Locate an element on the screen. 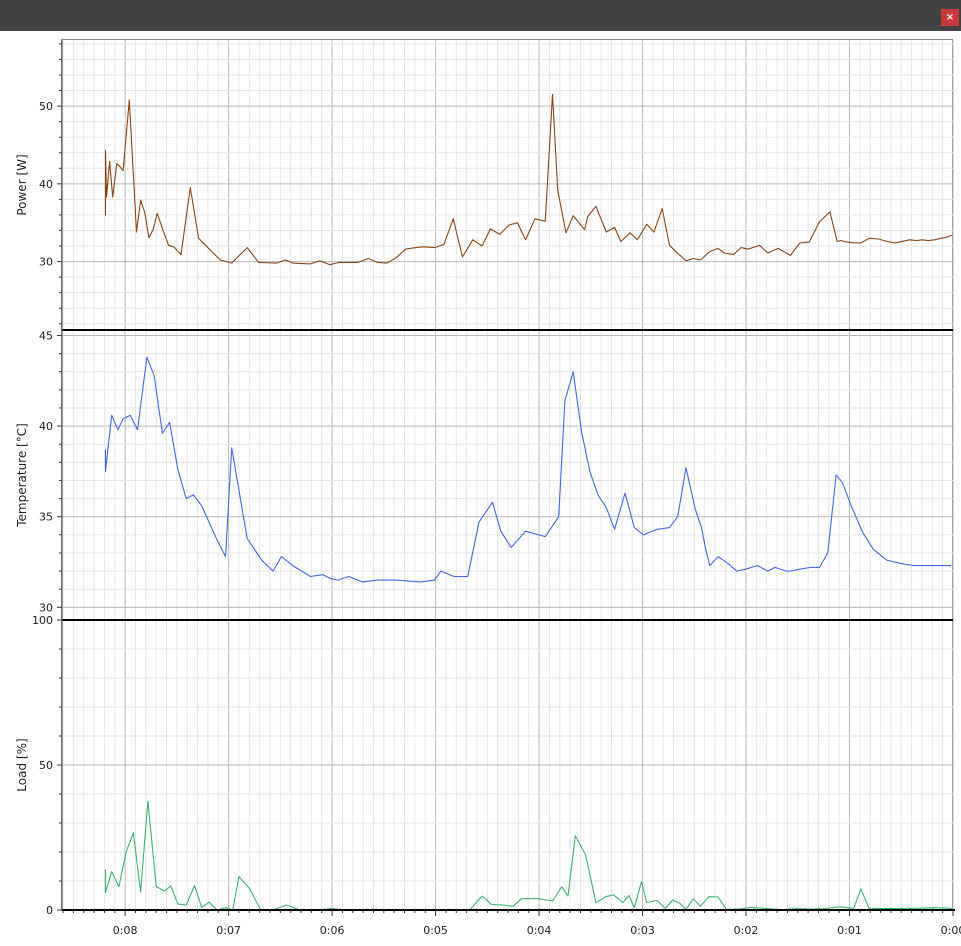 The width and height of the screenshot is (961, 946). x-tick-label: 0:00 is located at coordinates (951, 930).